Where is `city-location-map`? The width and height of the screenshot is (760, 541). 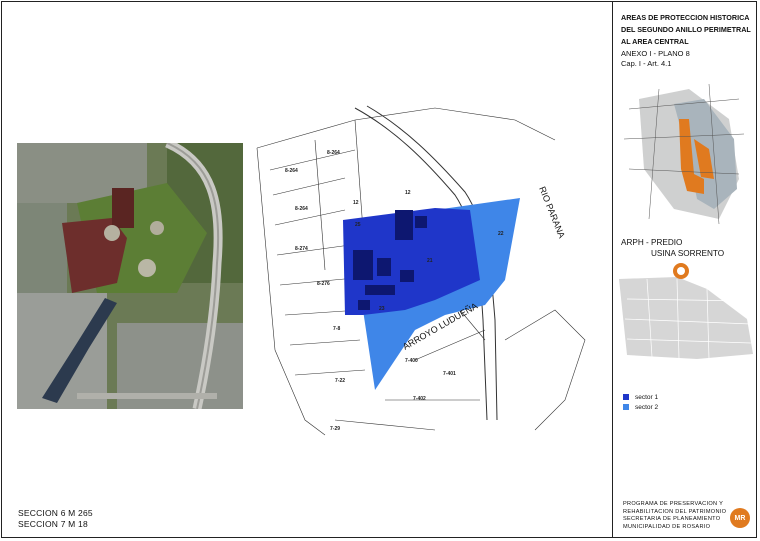 city-location-map is located at coordinates (684, 154).